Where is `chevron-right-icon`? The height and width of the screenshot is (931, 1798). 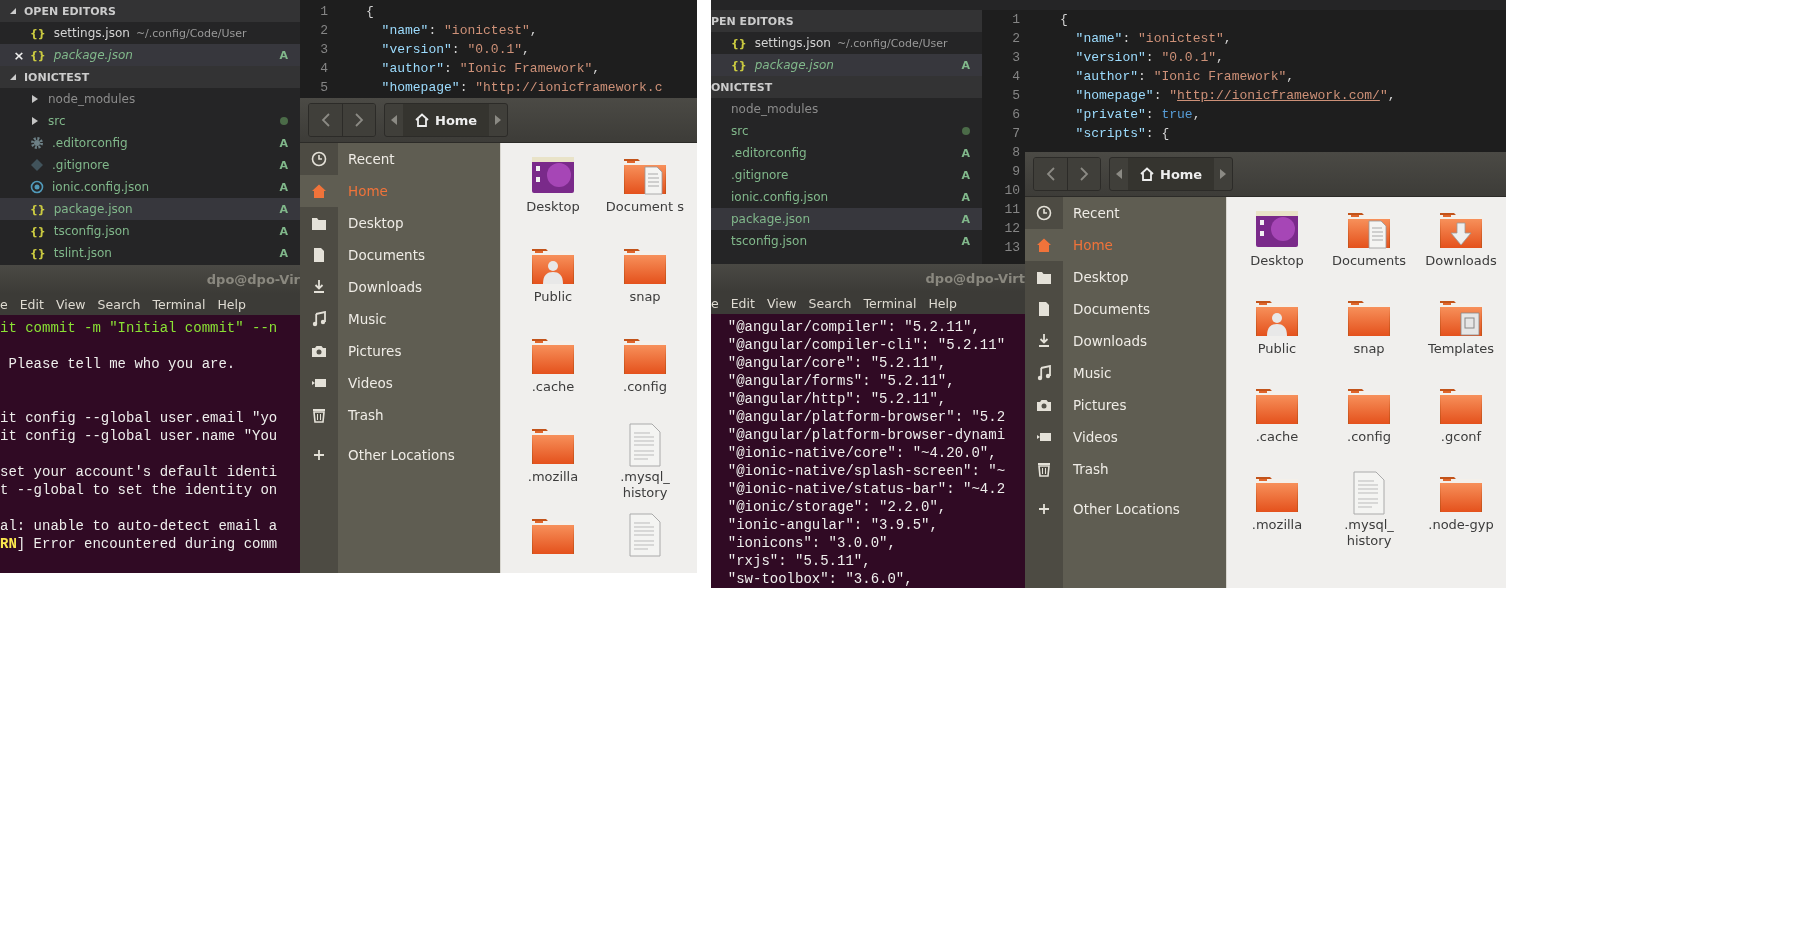 chevron-right-icon is located at coordinates (1084, 174).